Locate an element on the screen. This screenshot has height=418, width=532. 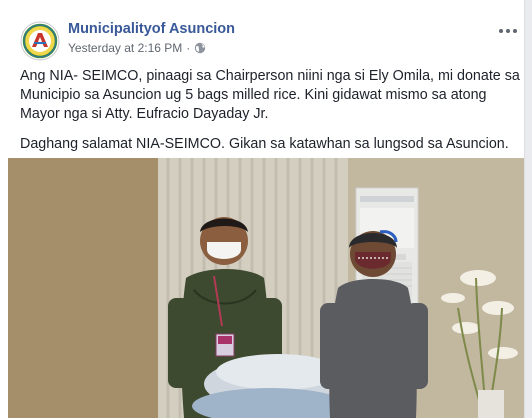
post-meta: Yesterday at 2:16 PM · is located at coordinates (137, 48).